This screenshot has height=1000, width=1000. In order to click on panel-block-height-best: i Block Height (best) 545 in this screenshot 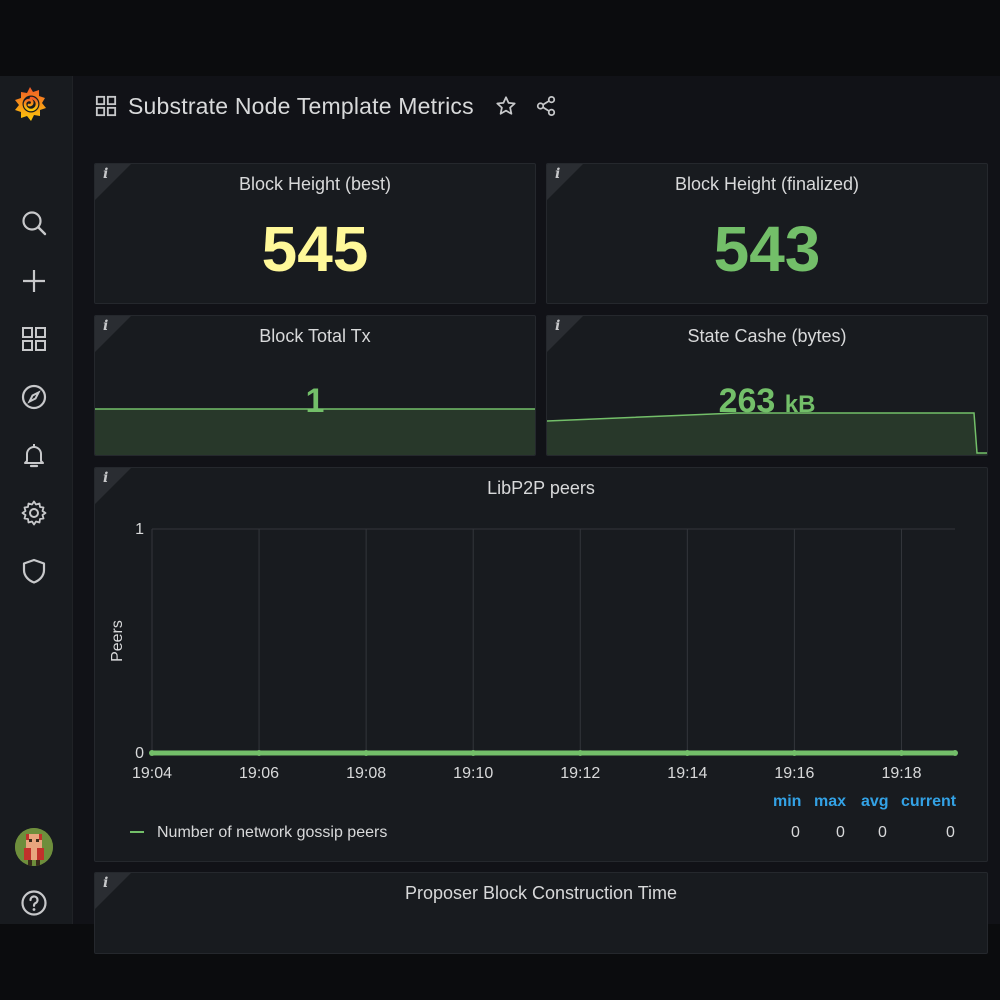, I will do `click(315, 233)`.